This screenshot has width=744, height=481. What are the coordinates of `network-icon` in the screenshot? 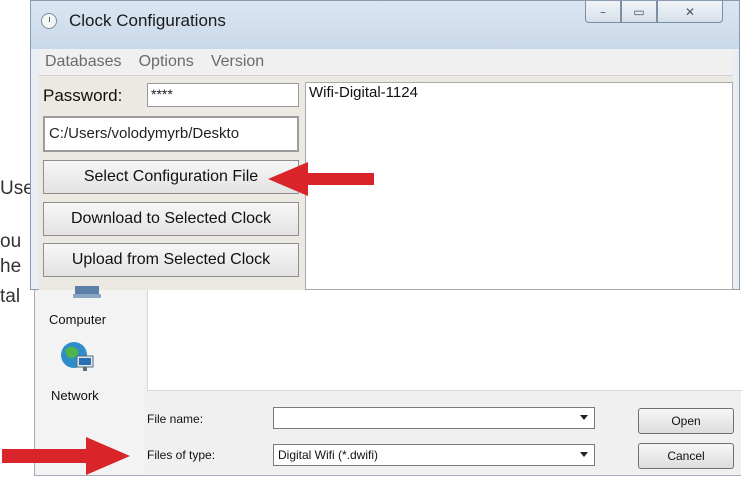 It's located at (77, 357).